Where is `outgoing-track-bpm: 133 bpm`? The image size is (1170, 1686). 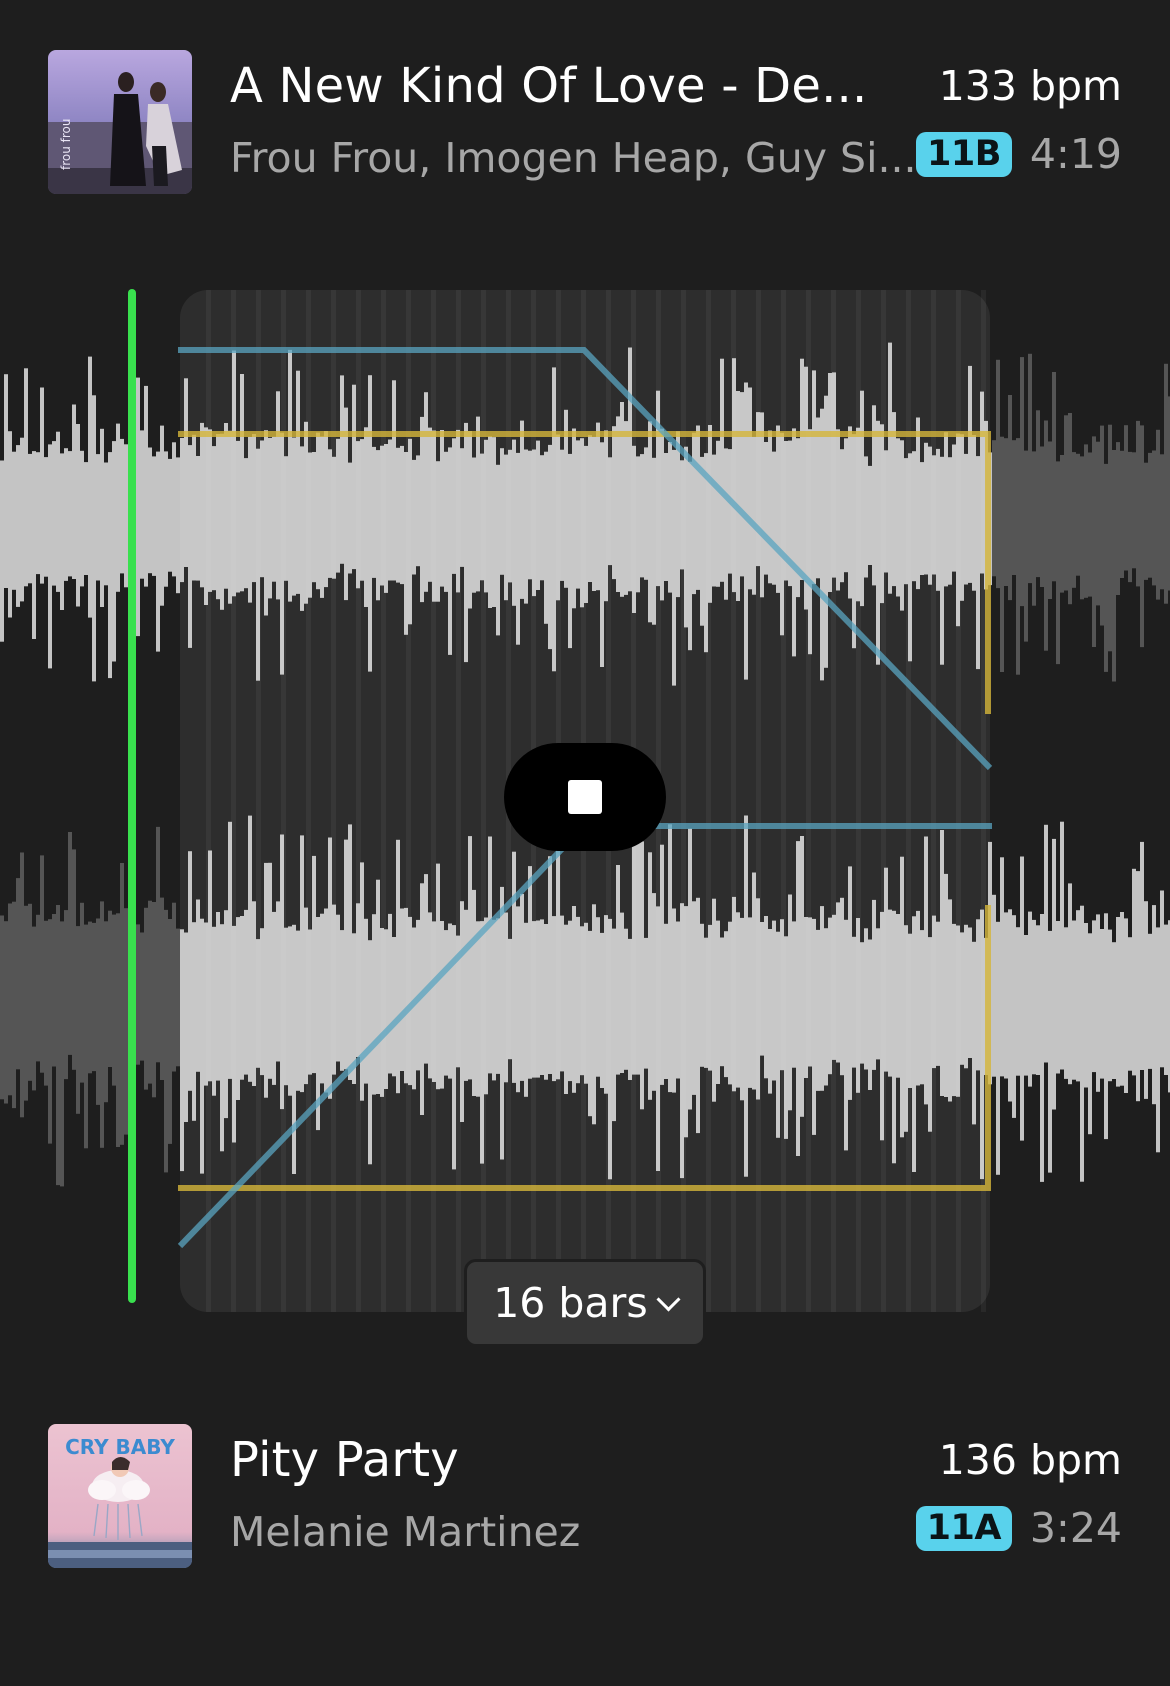 outgoing-track-bpm: 133 bpm is located at coordinates (1030, 86).